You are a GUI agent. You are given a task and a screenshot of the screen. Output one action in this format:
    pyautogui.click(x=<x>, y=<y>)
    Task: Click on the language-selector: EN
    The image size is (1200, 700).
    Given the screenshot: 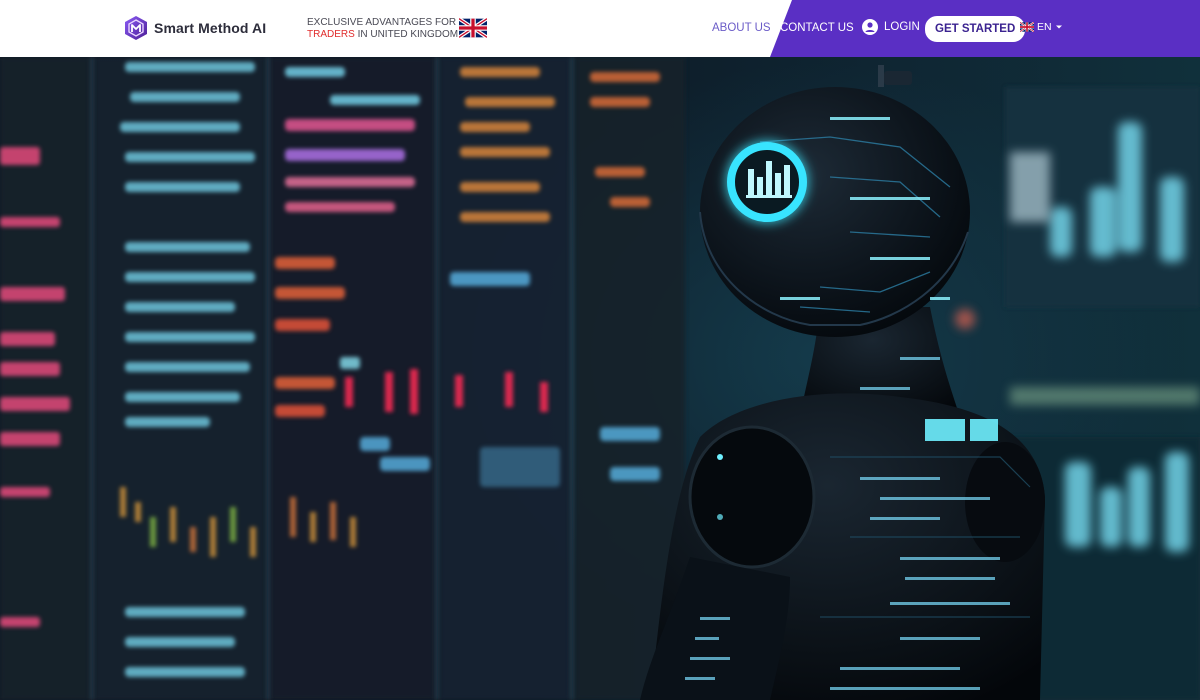 What is the action you would take?
    pyautogui.click(x=1041, y=27)
    